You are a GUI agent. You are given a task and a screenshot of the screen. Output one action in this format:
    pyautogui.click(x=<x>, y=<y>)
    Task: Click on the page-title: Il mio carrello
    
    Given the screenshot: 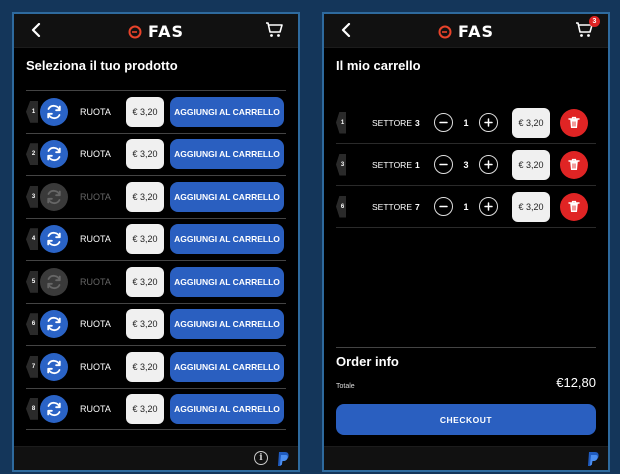 What is the action you would take?
    pyautogui.click(x=378, y=65)
    